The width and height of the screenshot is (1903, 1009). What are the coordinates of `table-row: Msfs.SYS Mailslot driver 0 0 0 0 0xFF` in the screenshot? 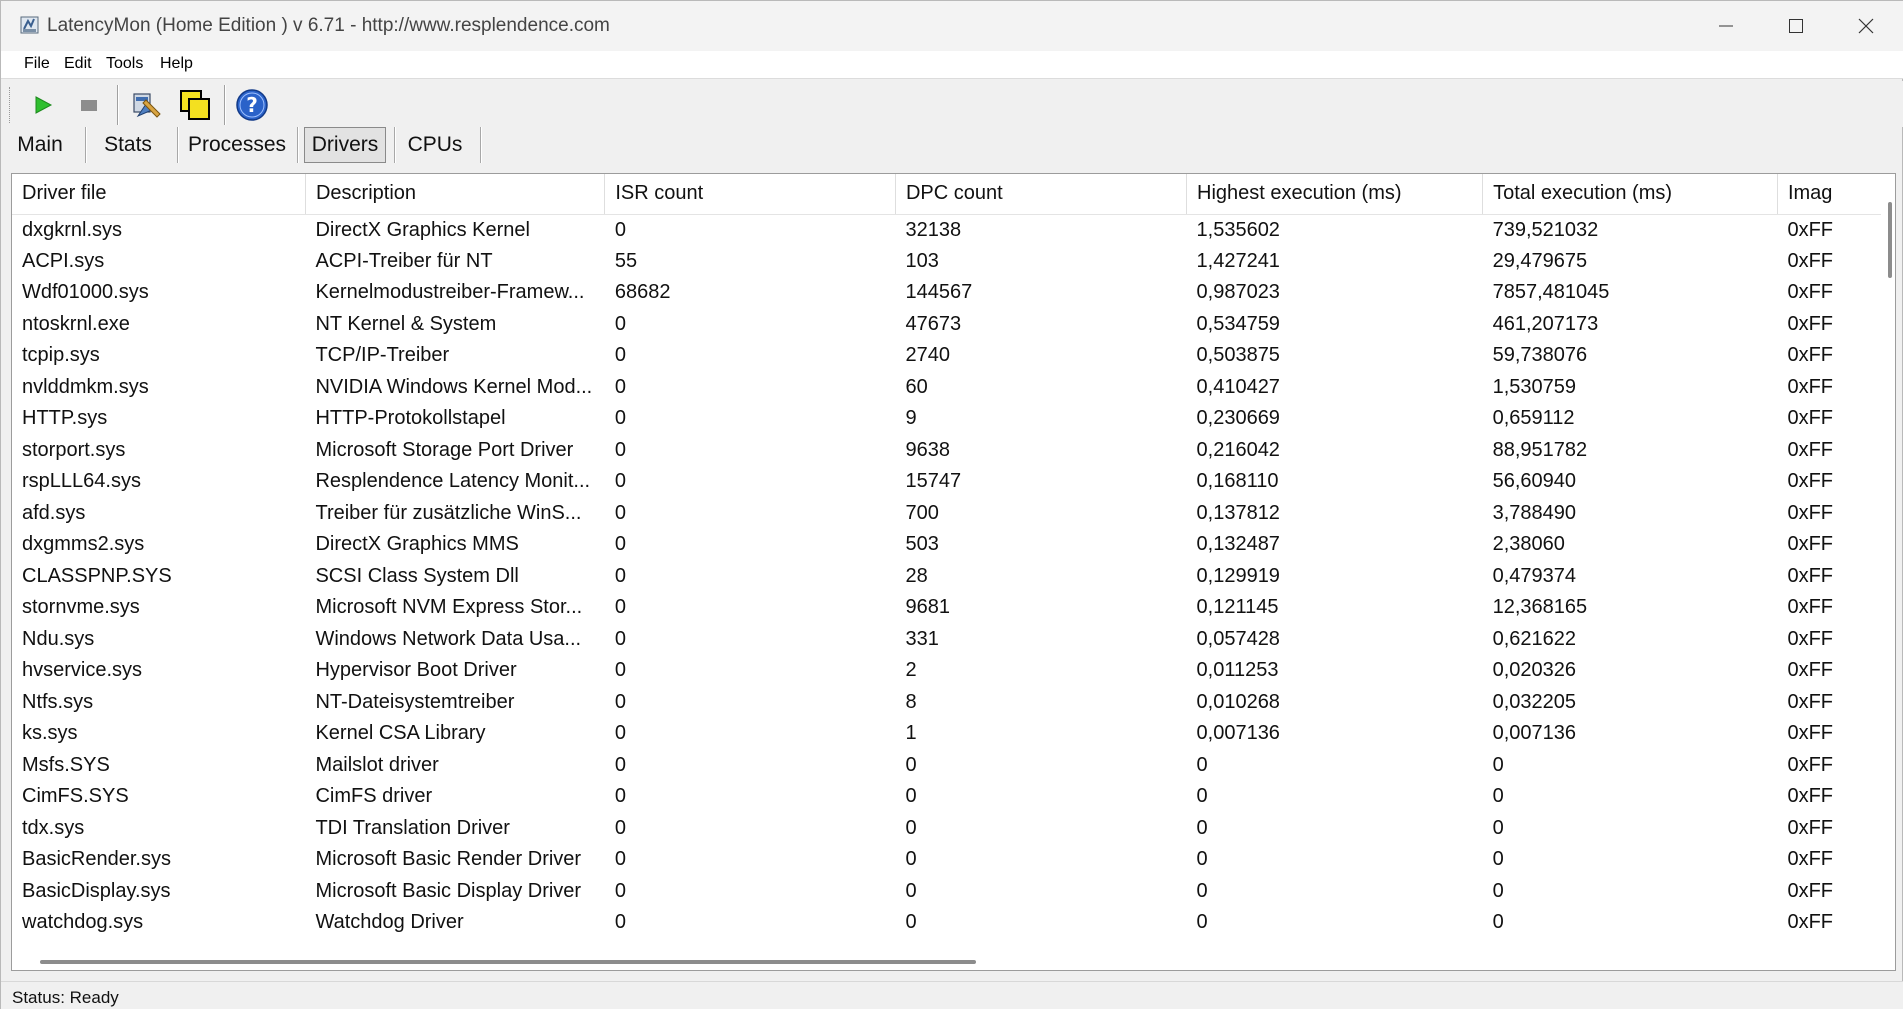 It's located at (953, 766).